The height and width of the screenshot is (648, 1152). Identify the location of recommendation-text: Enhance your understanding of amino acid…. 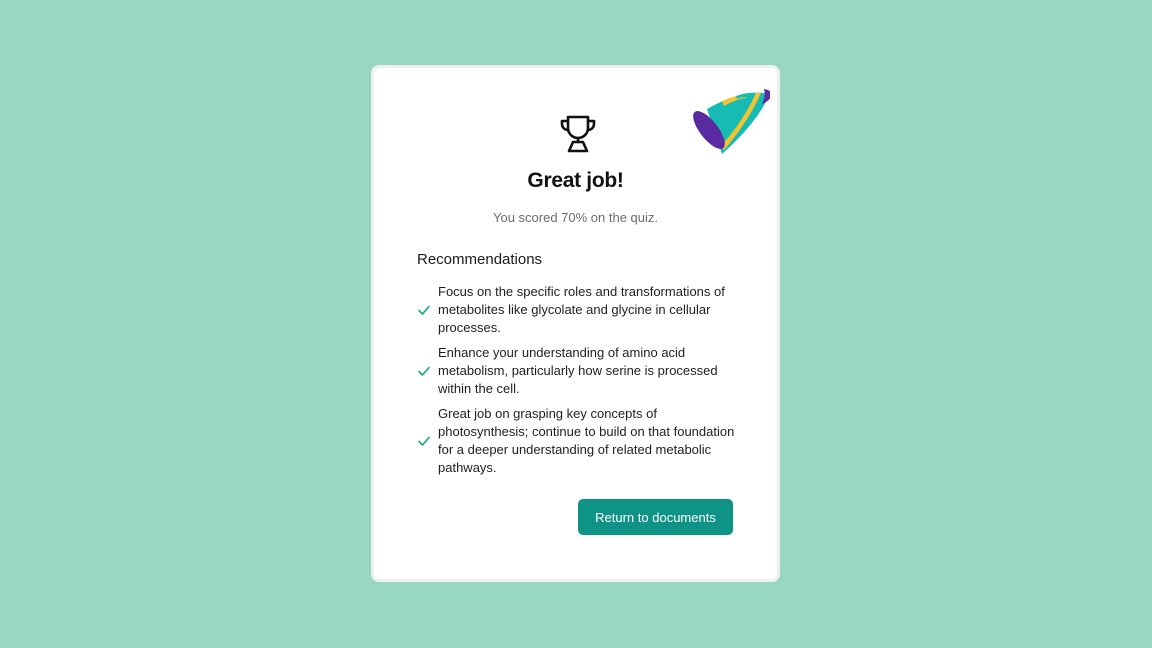
(578, 370).